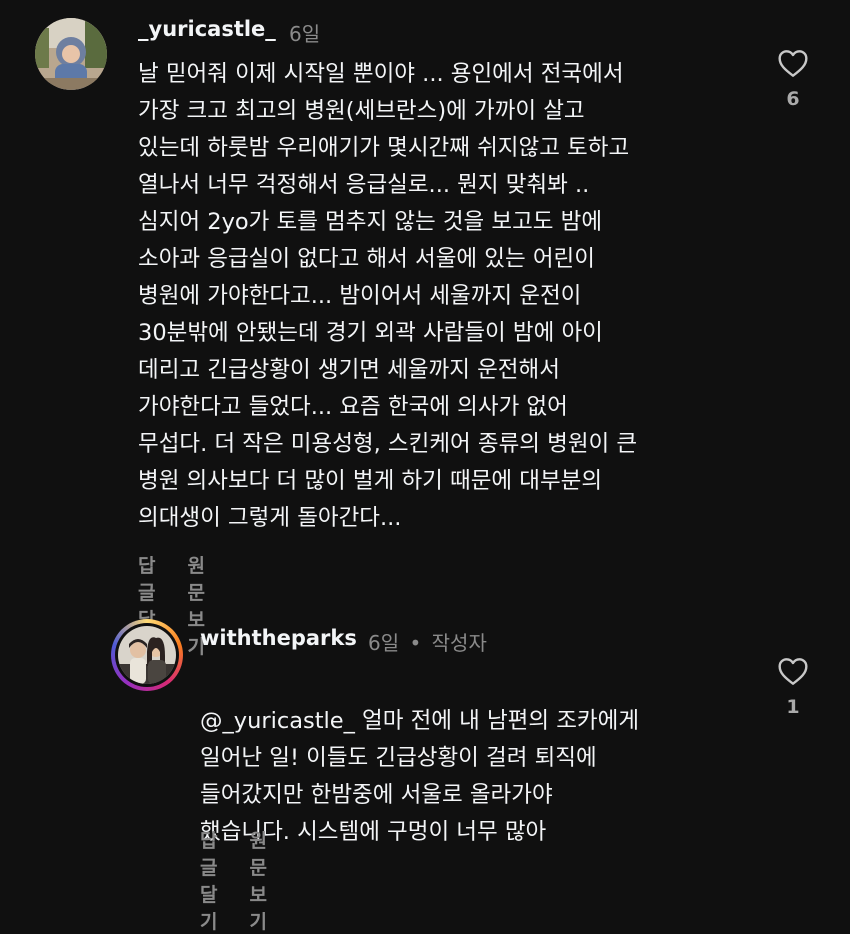 The image size is (850, 934). What do you see at coordinates (793, 707) in the screenshot?
I see `like-count: 1` at bounding box center [793, 707].